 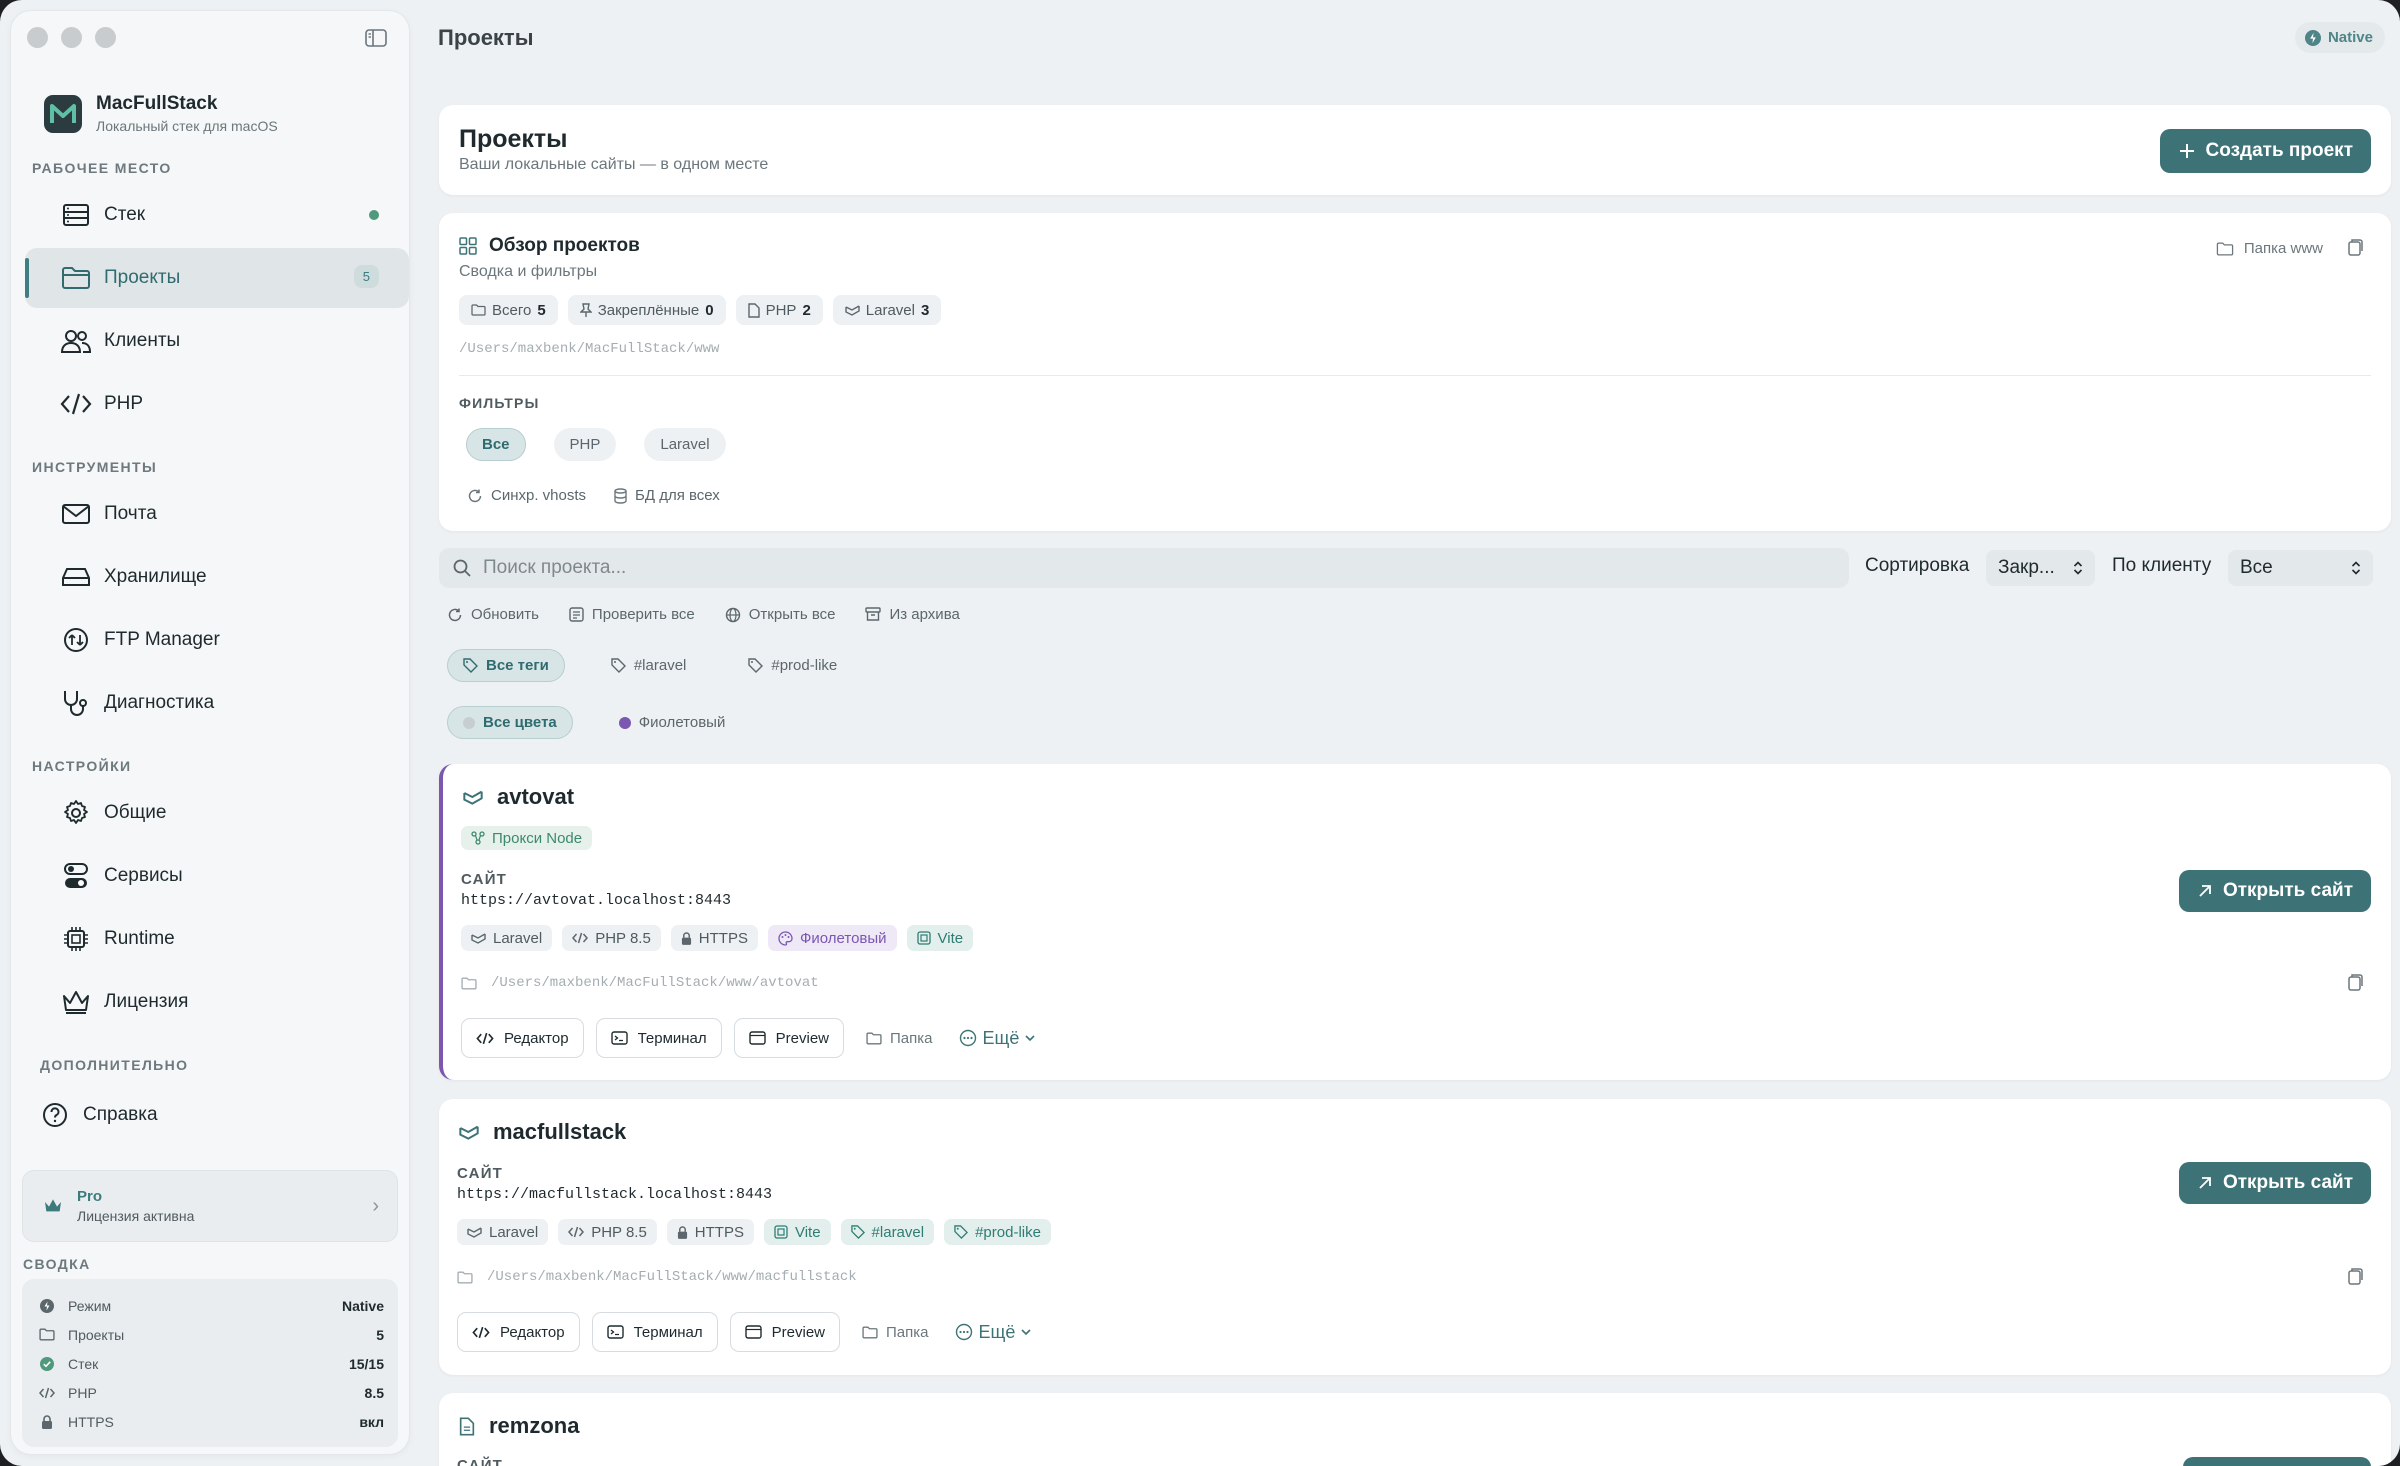 I want to click on tag-filter-prod-like: #prod-like, so click(x=793, y=665).